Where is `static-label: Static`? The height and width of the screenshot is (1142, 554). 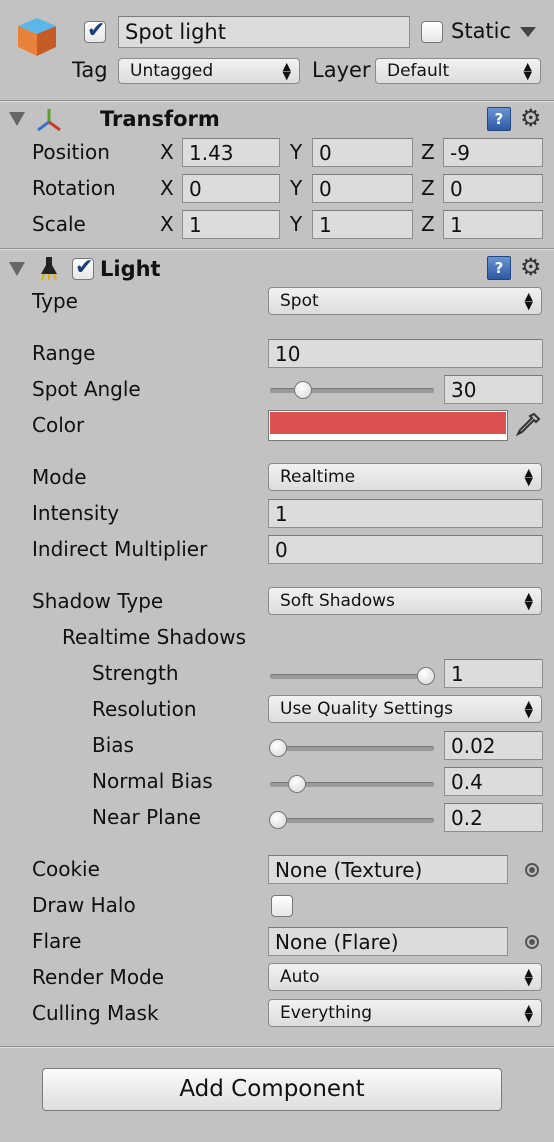 static-label: Static is located at coordinates (481, 31).